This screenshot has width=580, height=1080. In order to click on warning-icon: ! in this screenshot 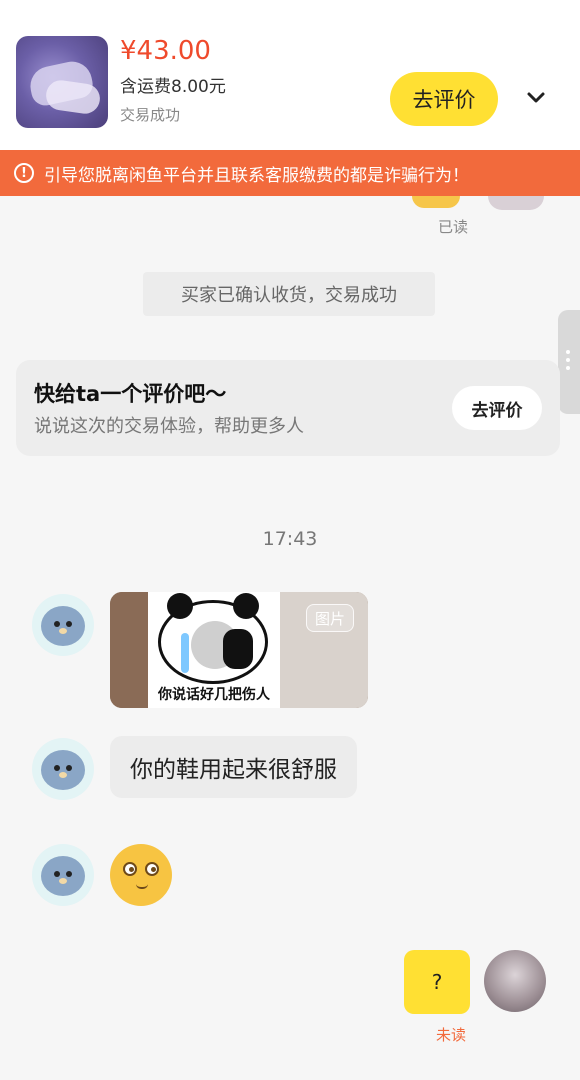, I will do `click(24, 173)`.